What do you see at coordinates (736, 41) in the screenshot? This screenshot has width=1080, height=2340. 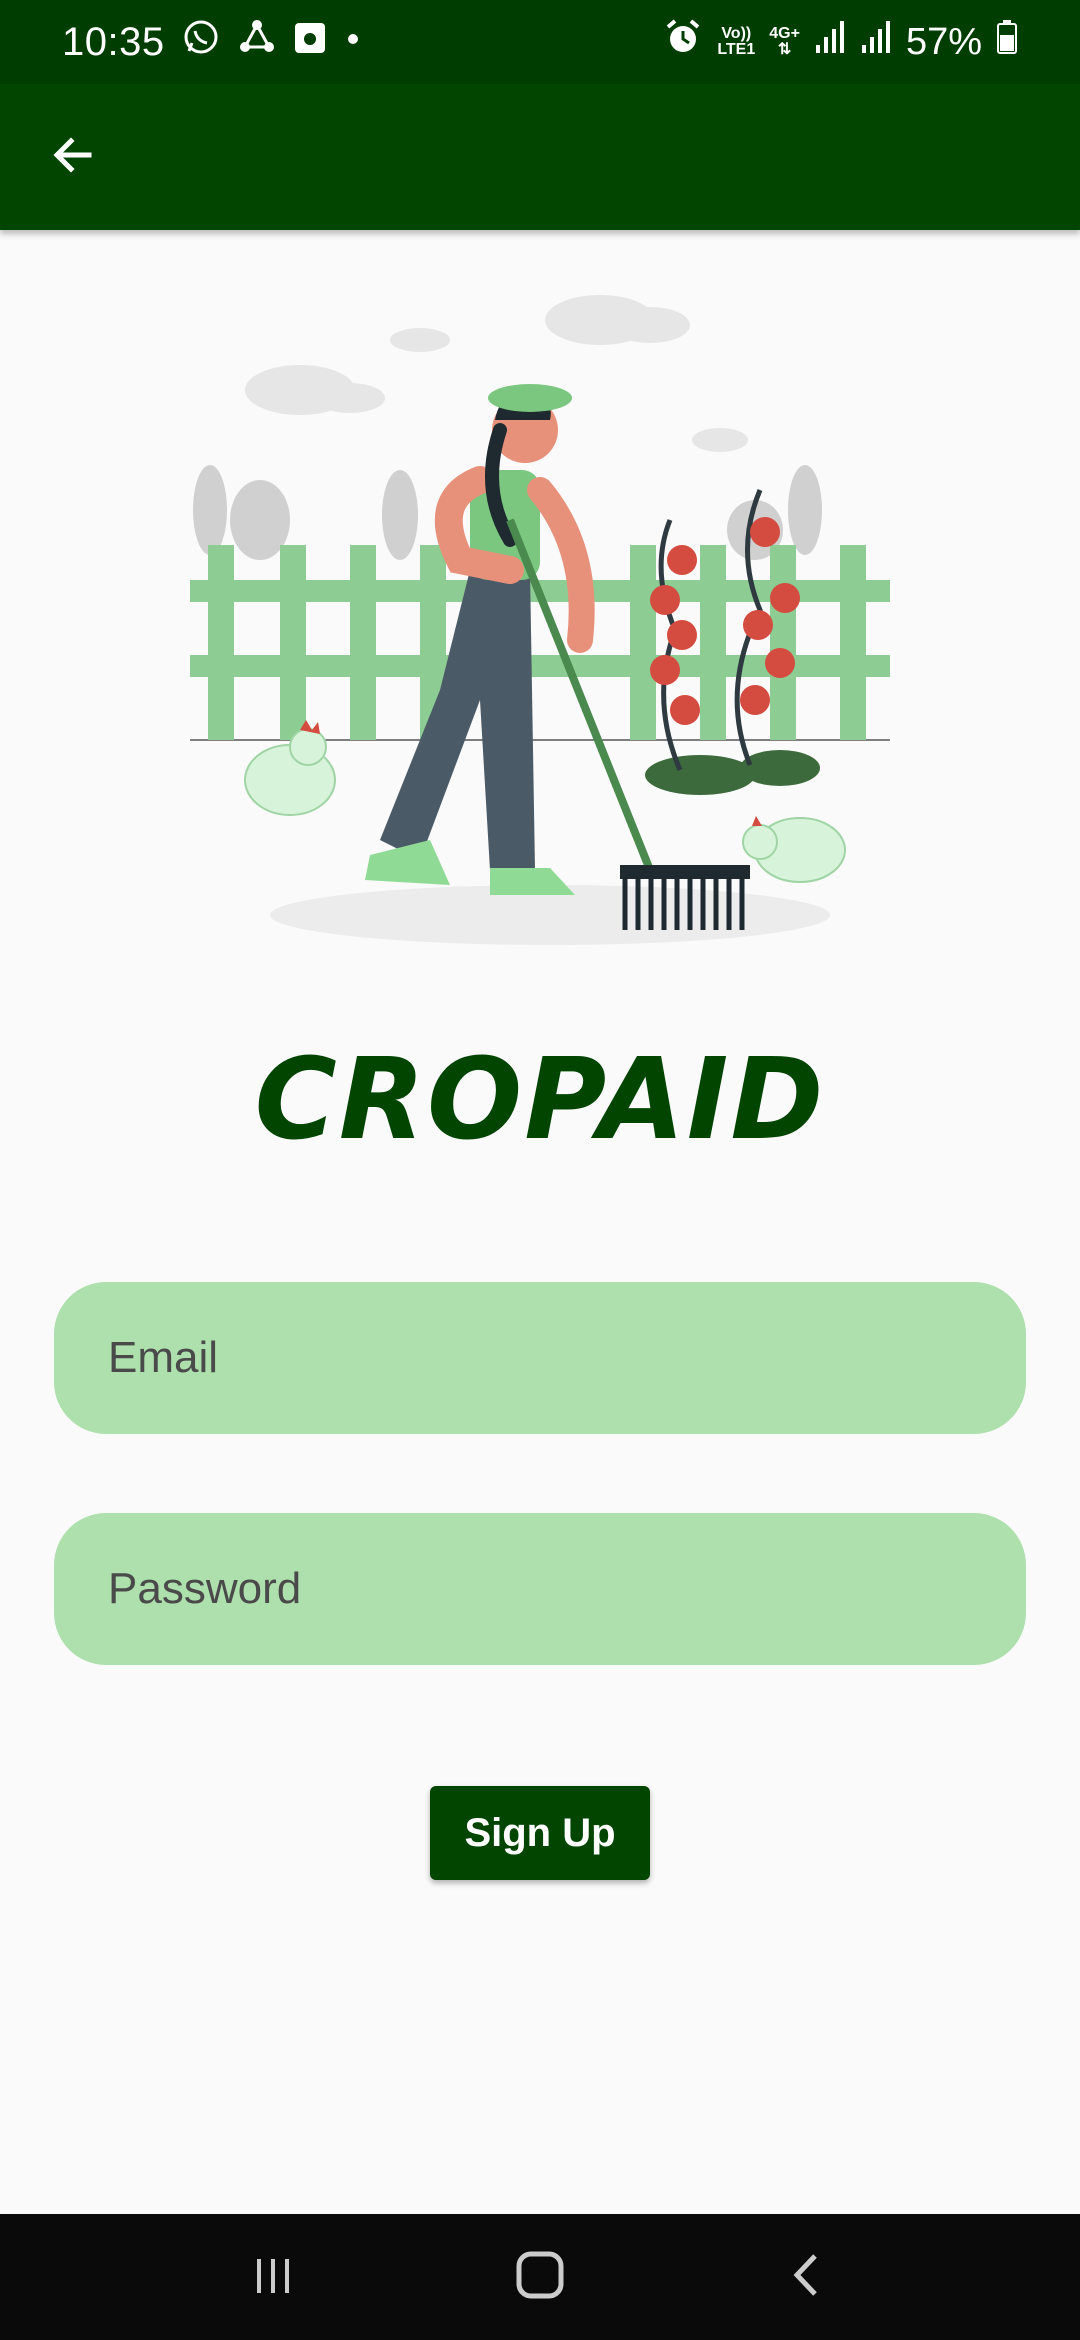 I see `network-volte-label: Vo)) LTE1` at bounding box center [736, 41].